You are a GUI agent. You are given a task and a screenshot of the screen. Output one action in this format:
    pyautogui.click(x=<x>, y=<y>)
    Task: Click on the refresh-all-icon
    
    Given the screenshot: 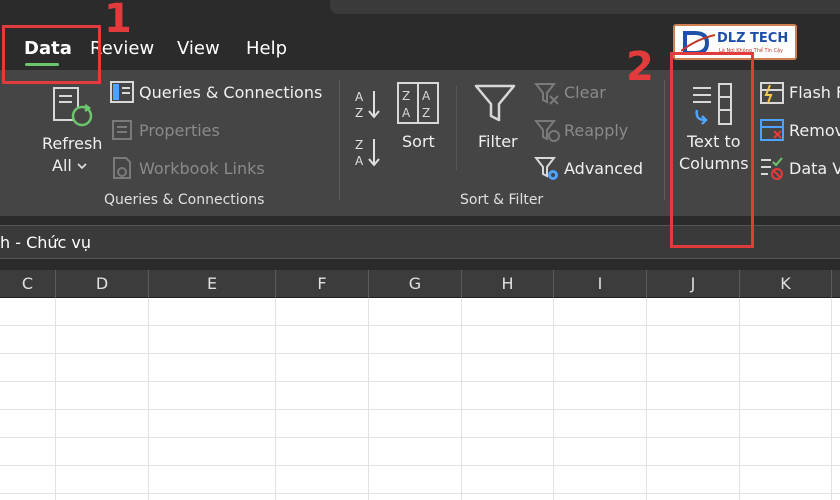 What is the action you would take?
    pyautogui.click(x=73, y=107)
    